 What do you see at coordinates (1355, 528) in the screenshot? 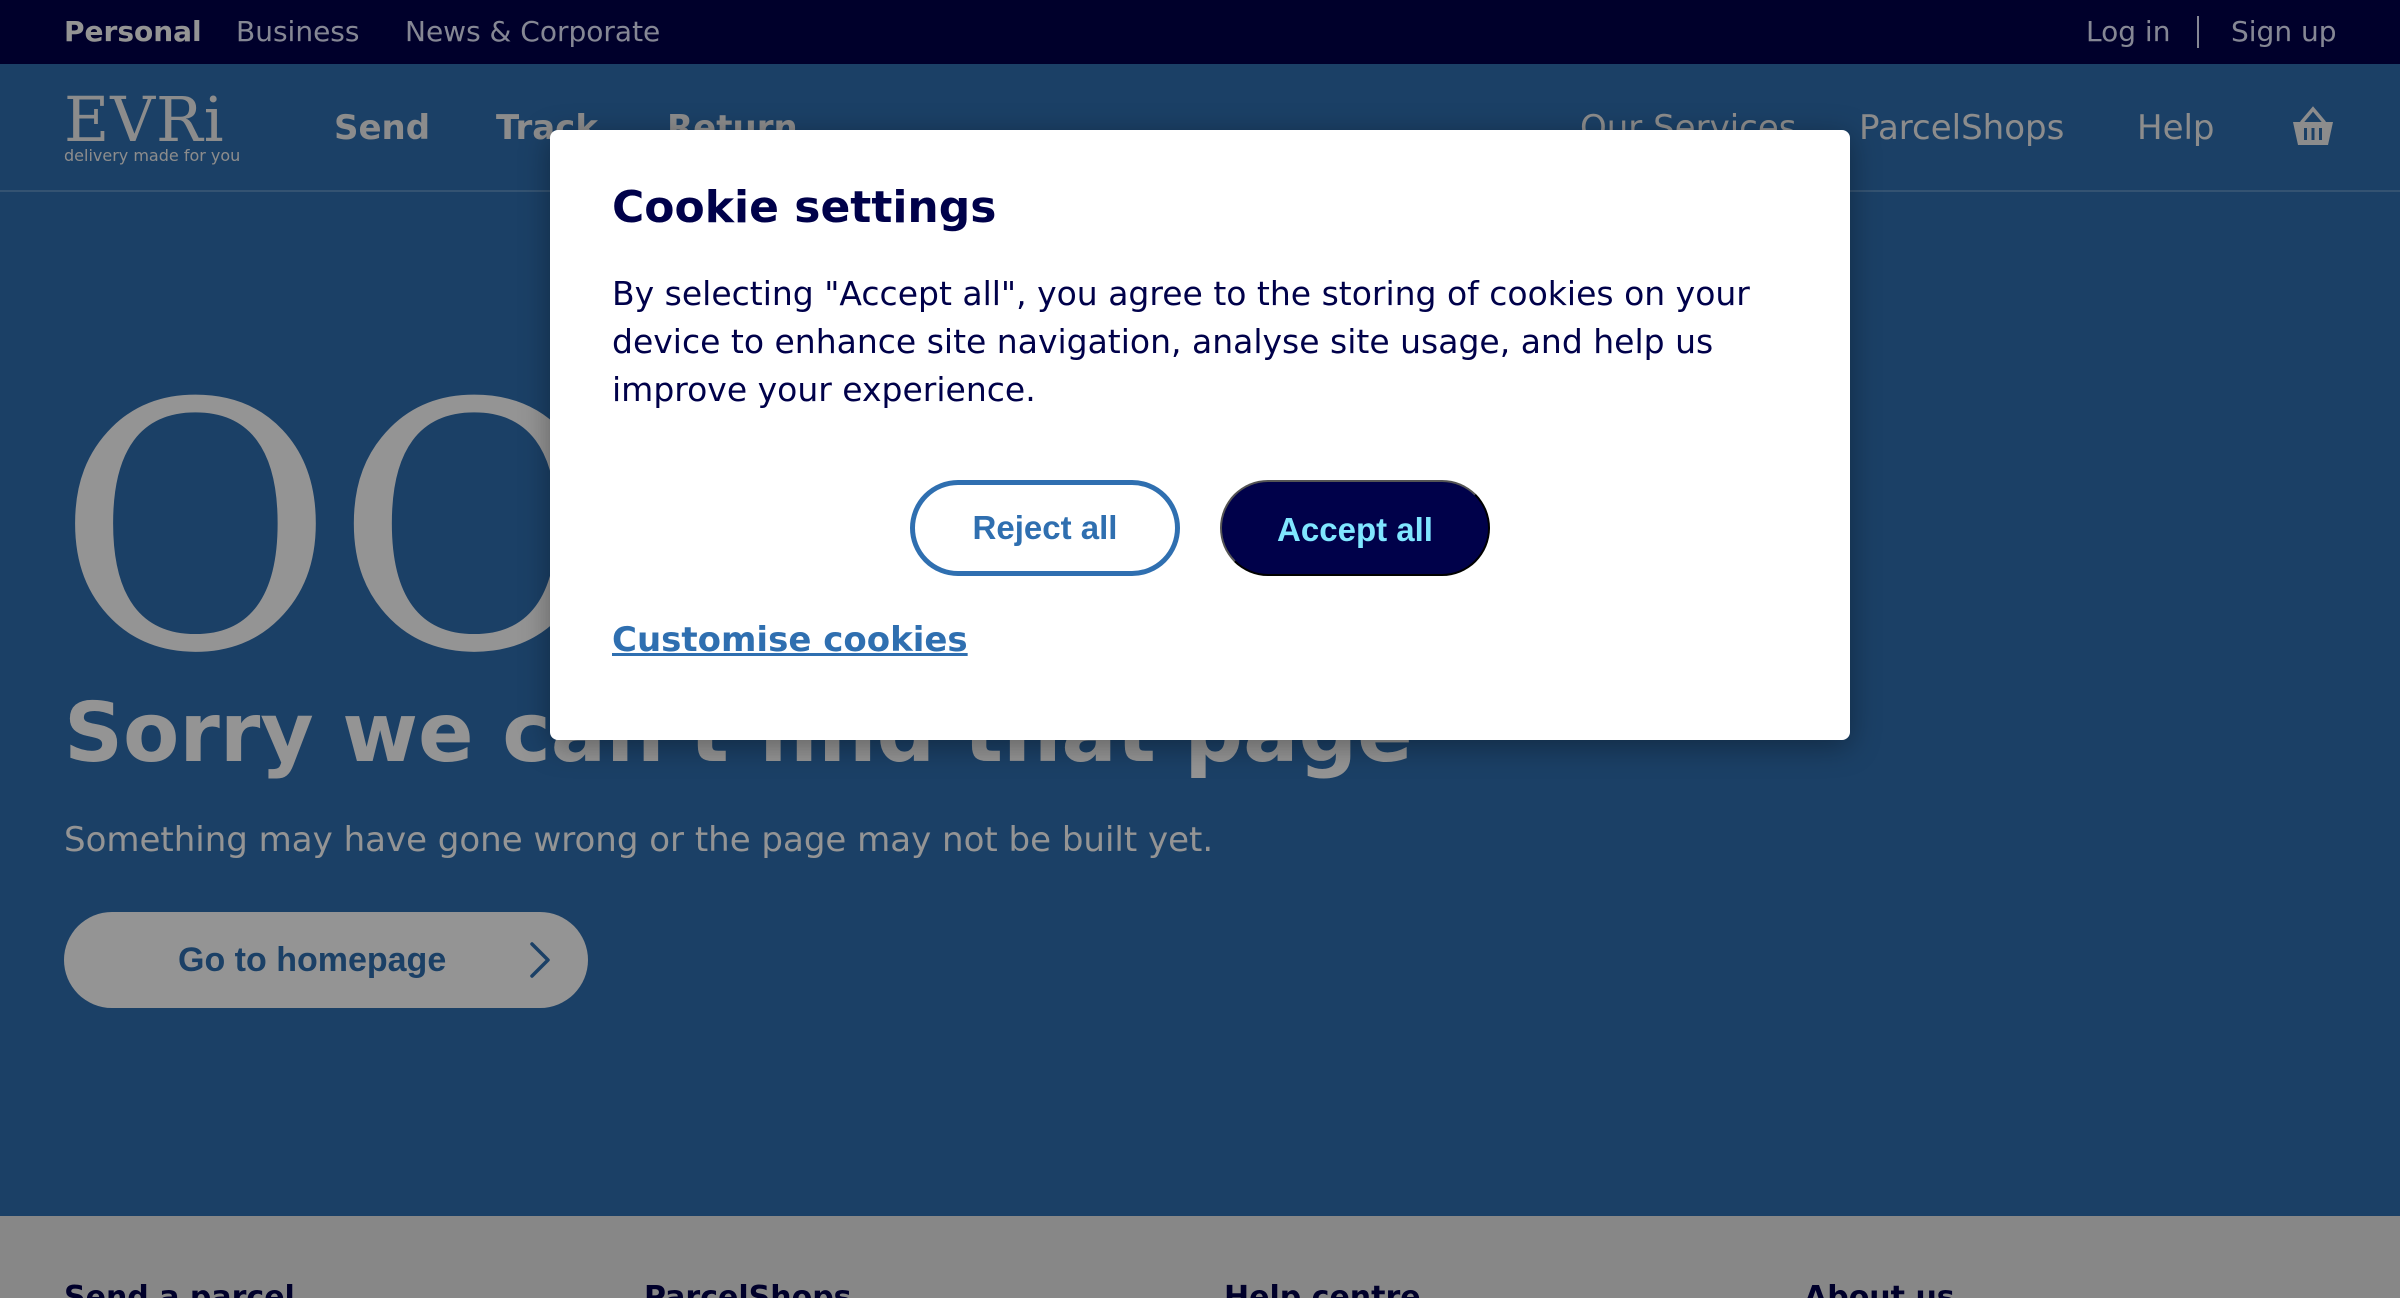
I see `accept-all-button: Accept all` at bounding box center [1355, 528].